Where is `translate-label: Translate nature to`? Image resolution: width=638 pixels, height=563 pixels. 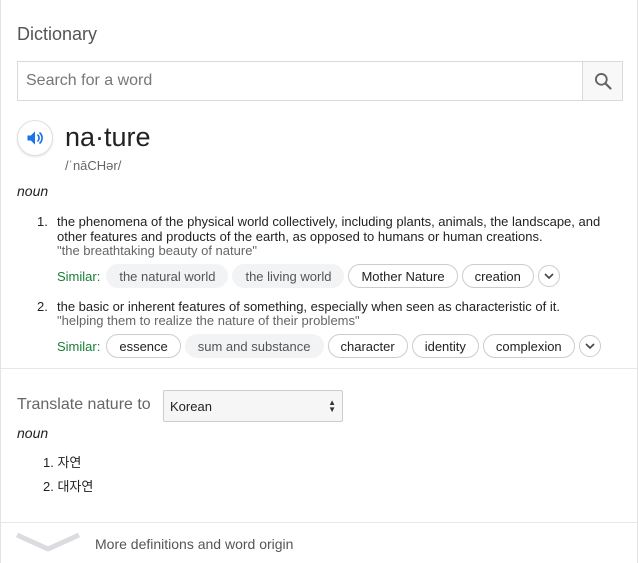 translate-label: Translate nature to is located at coordinates (84, 404).